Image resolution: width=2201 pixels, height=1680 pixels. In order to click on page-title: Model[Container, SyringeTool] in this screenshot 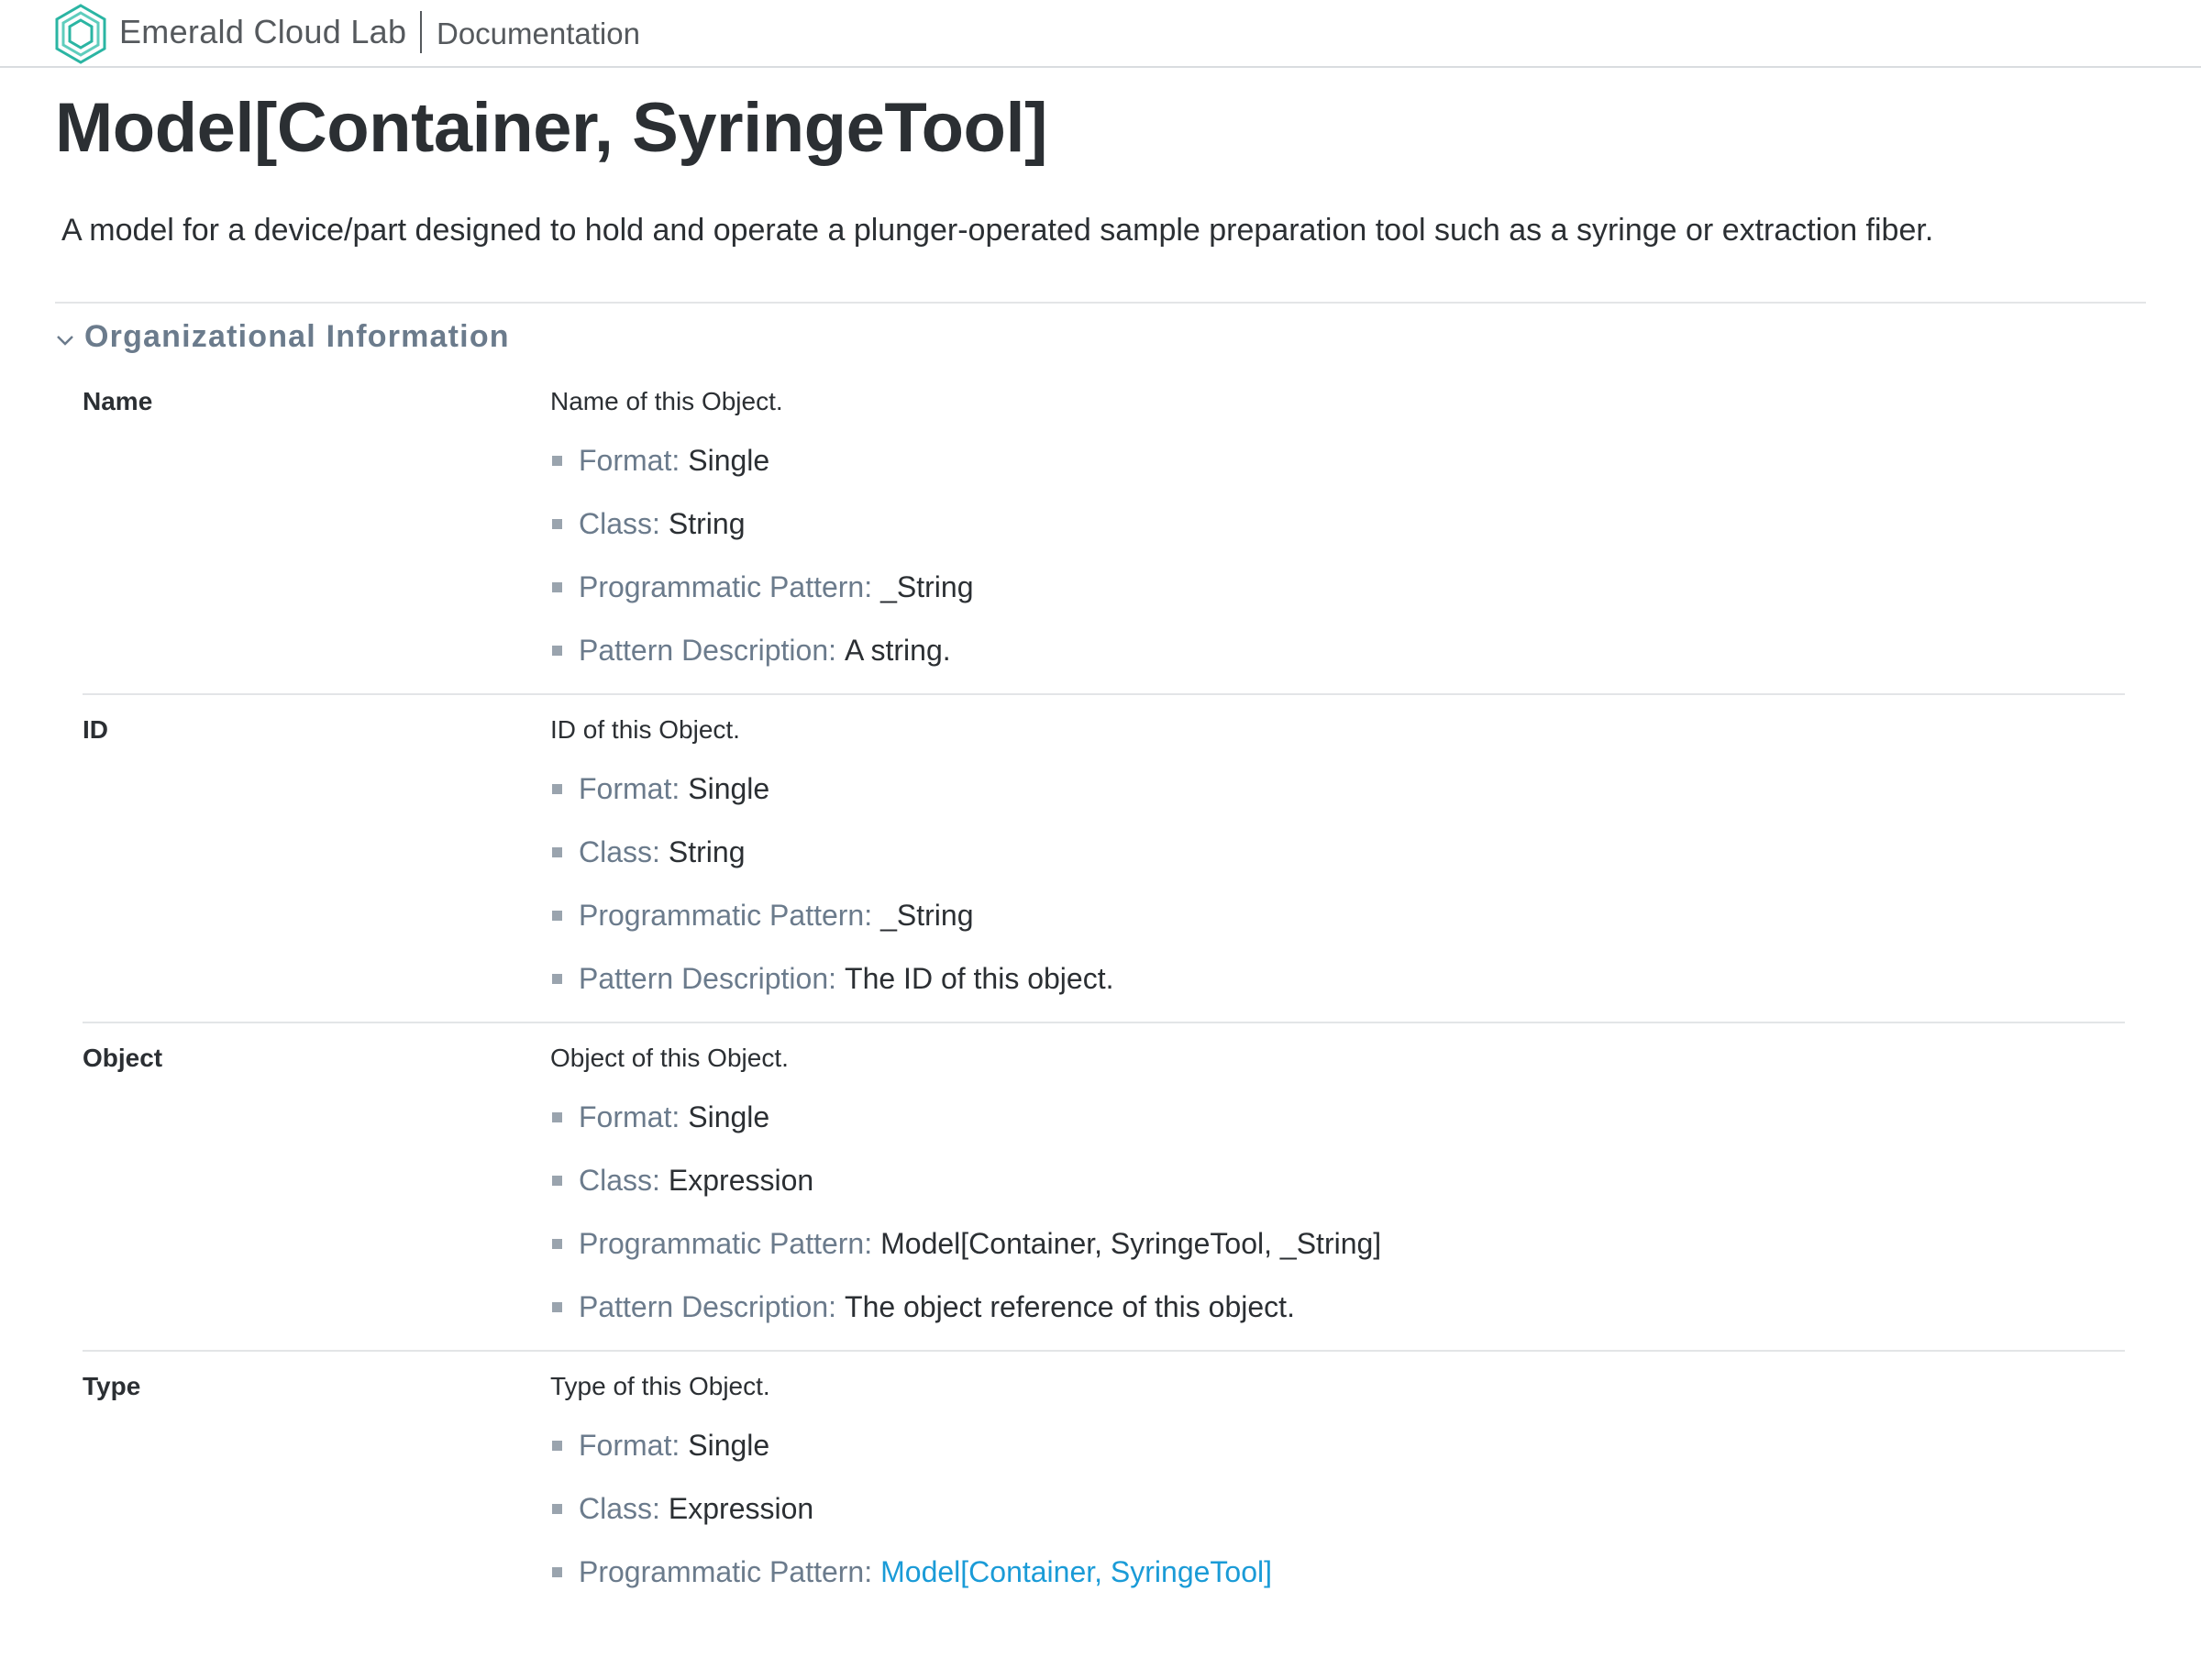, I will do `click(551, 128)`.